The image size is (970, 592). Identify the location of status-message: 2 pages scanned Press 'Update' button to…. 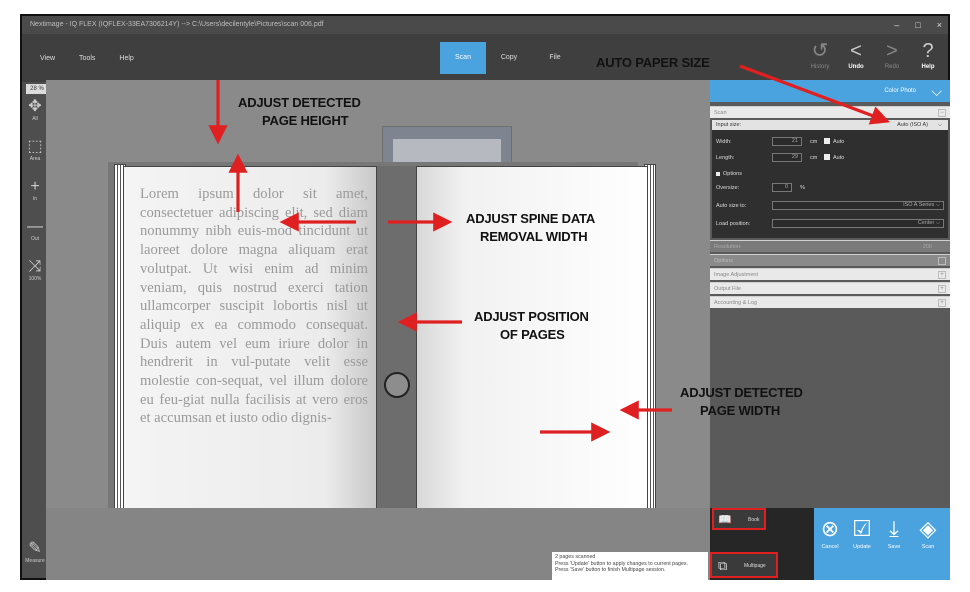
(630, 566).